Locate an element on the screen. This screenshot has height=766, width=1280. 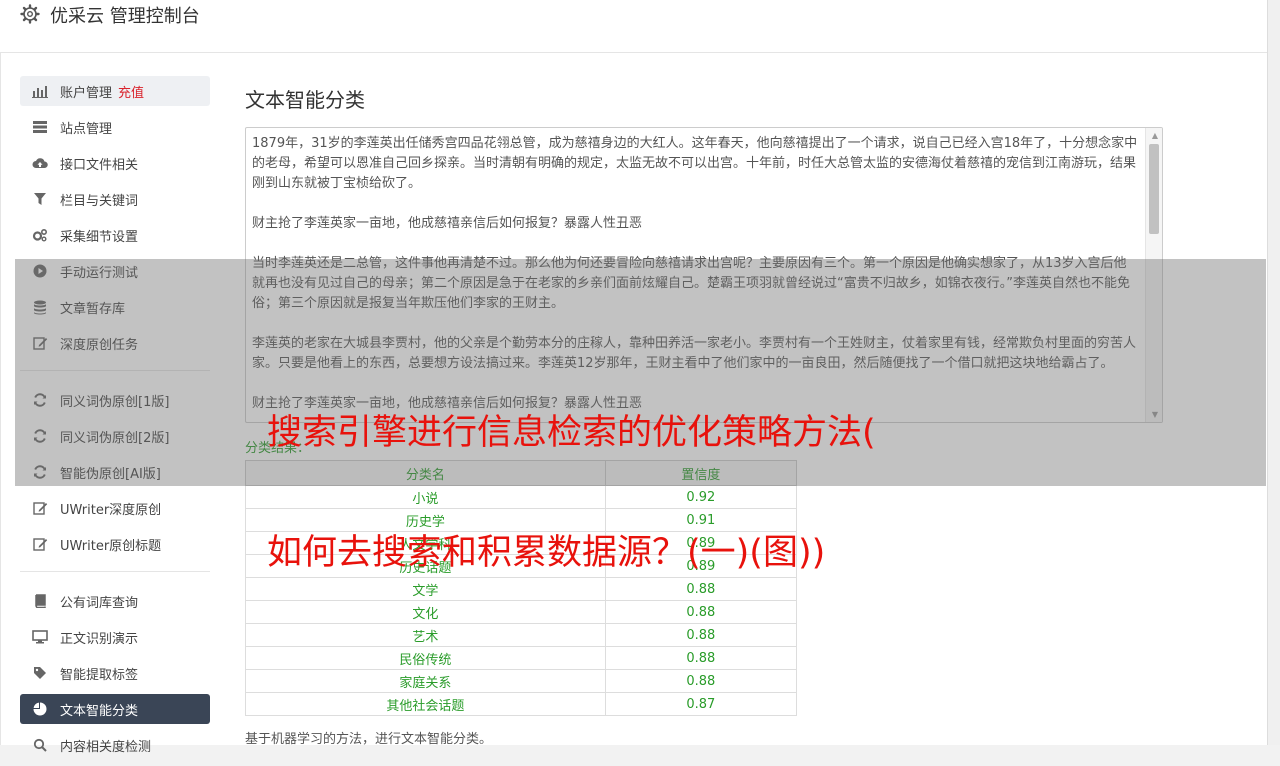
overlay-title-line2: 如何去搜索和积累数据源？(一)(图)) is located at coordinates (546, 553).